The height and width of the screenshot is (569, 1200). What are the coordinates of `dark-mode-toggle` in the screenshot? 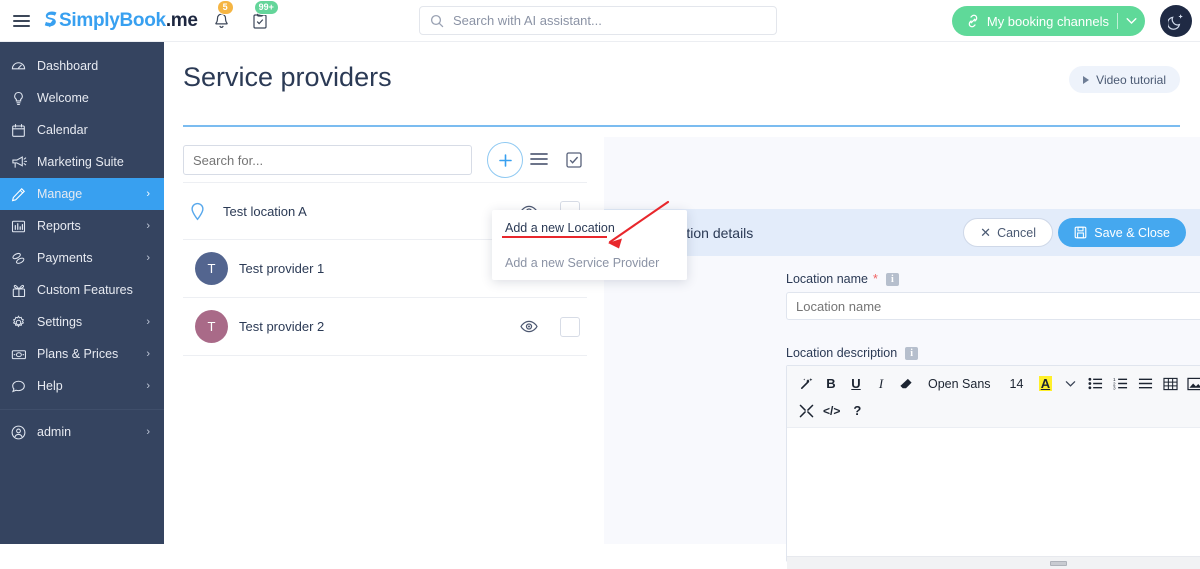 It's located at (1176, 21).